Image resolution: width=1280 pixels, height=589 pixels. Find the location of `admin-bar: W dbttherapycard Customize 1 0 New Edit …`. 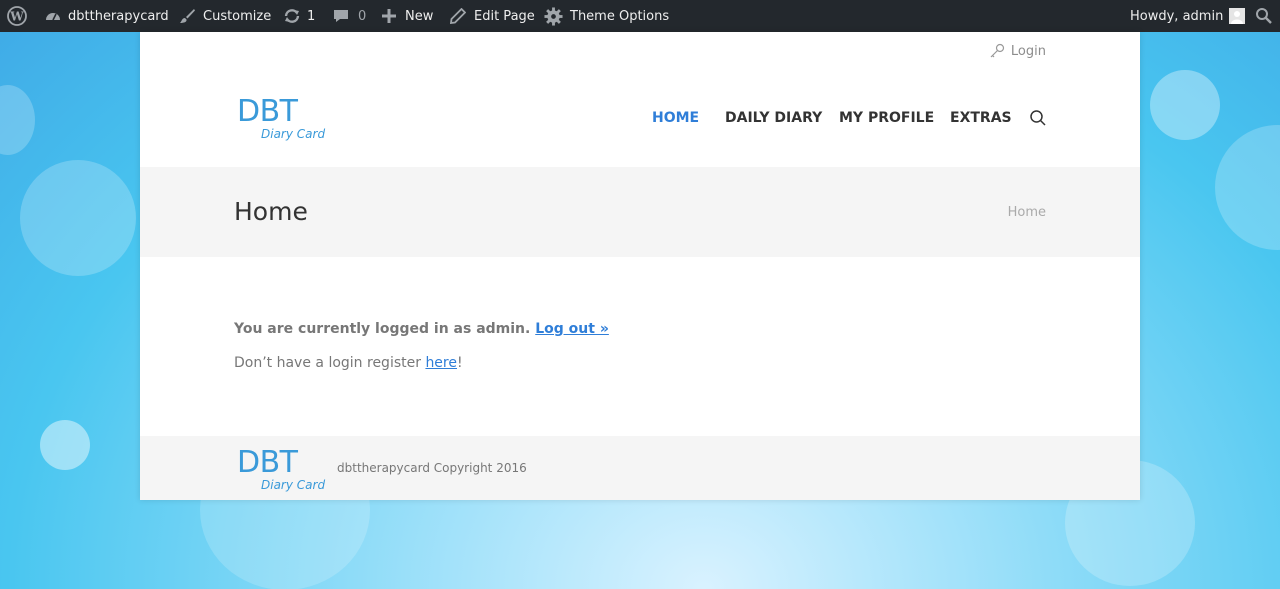

admin-bar: W dbttherapycard Customize 1 0 New Edit … is located at coordinates (640, 16).